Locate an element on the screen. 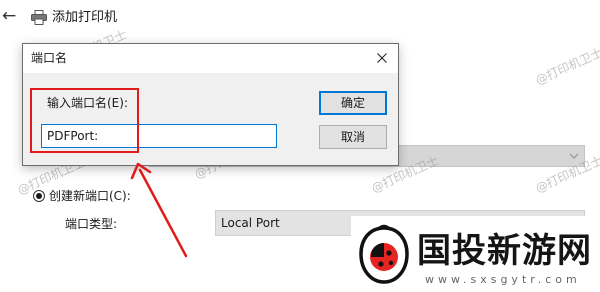  annotation-arrow-icon is located at coordinates (159, 210).